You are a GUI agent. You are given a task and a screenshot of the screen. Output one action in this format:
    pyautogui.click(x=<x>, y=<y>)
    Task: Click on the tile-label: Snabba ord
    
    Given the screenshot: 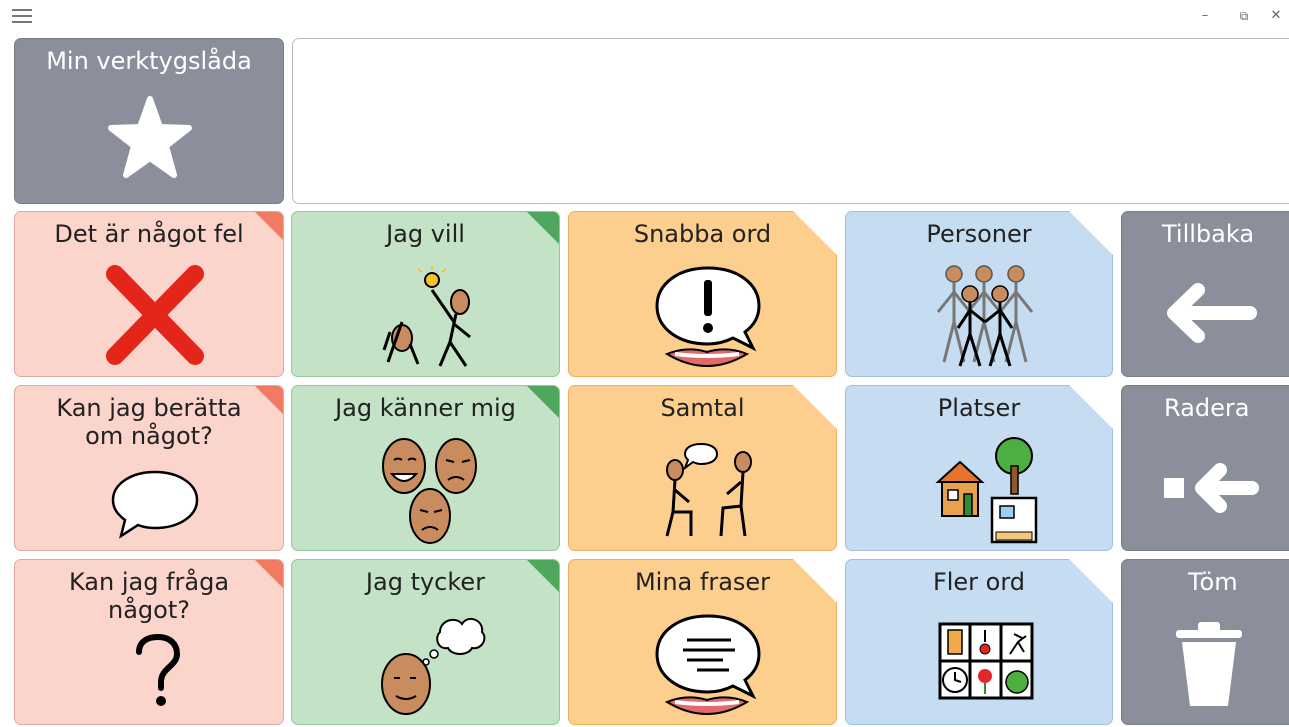 What is the action you would take?
    pyautogui.click(x=702, y=234)
    